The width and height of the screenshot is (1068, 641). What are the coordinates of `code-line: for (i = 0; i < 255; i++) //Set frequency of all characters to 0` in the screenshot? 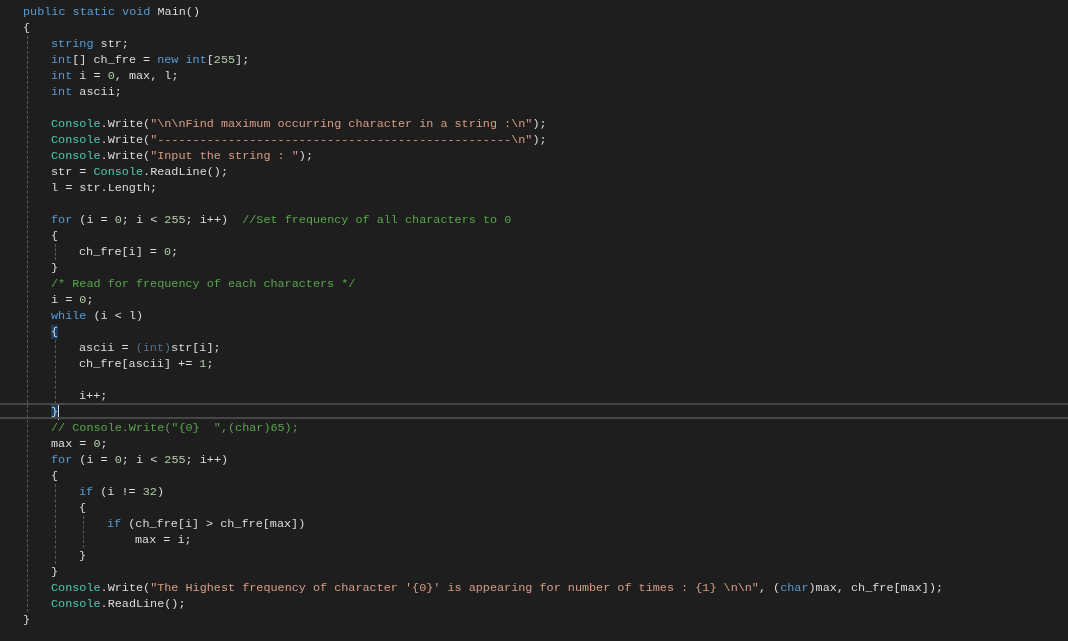 It's located at (281, 220).